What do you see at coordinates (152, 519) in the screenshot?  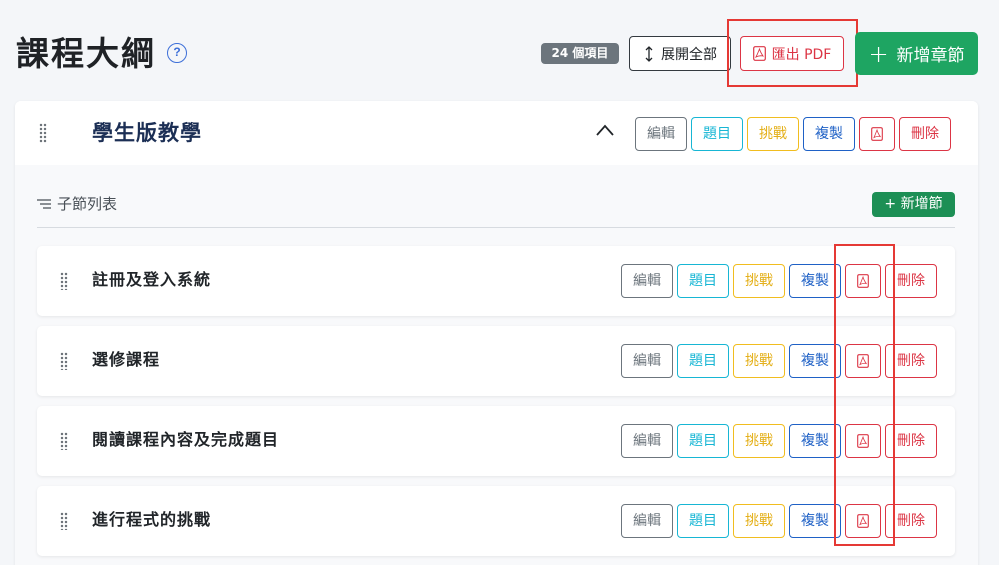 I see `section-title: 進行程式的挑戰` at bounding box center [152, 519].